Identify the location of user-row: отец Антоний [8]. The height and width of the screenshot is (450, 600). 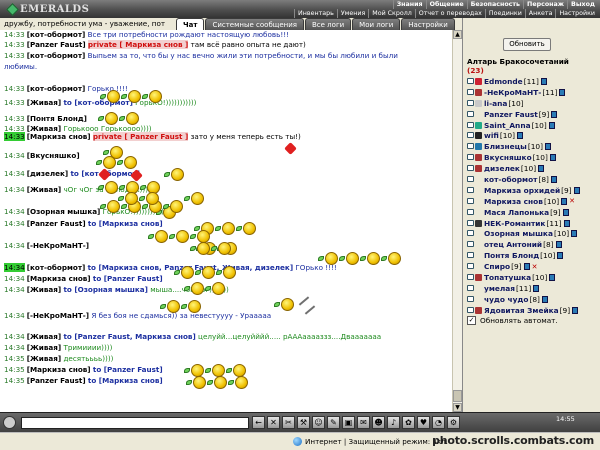
(533, 244).